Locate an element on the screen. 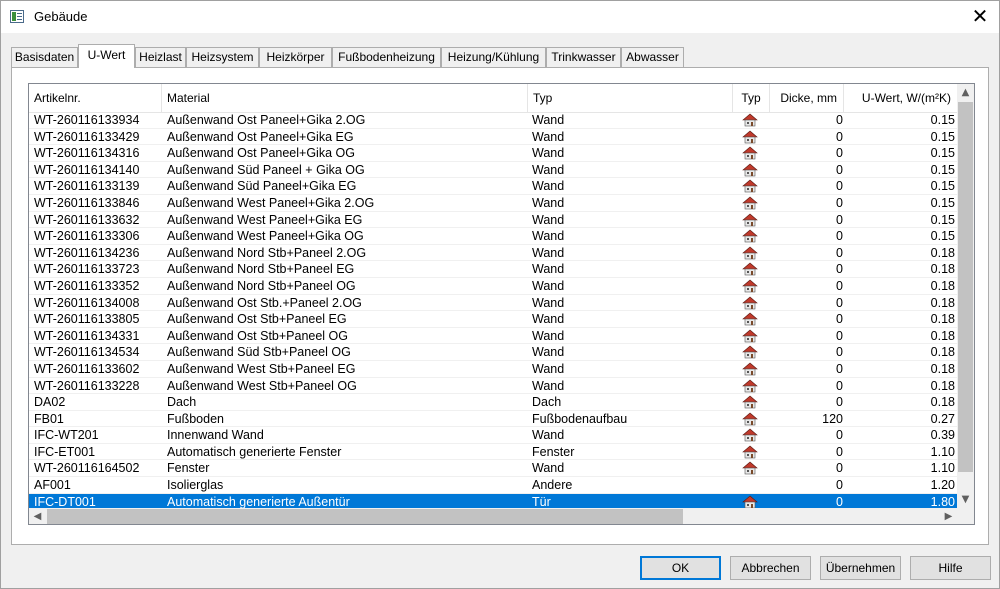 The width and height of the screenshot is (1000, 589). cell-type: Andere is located at coordinates (552, 485).